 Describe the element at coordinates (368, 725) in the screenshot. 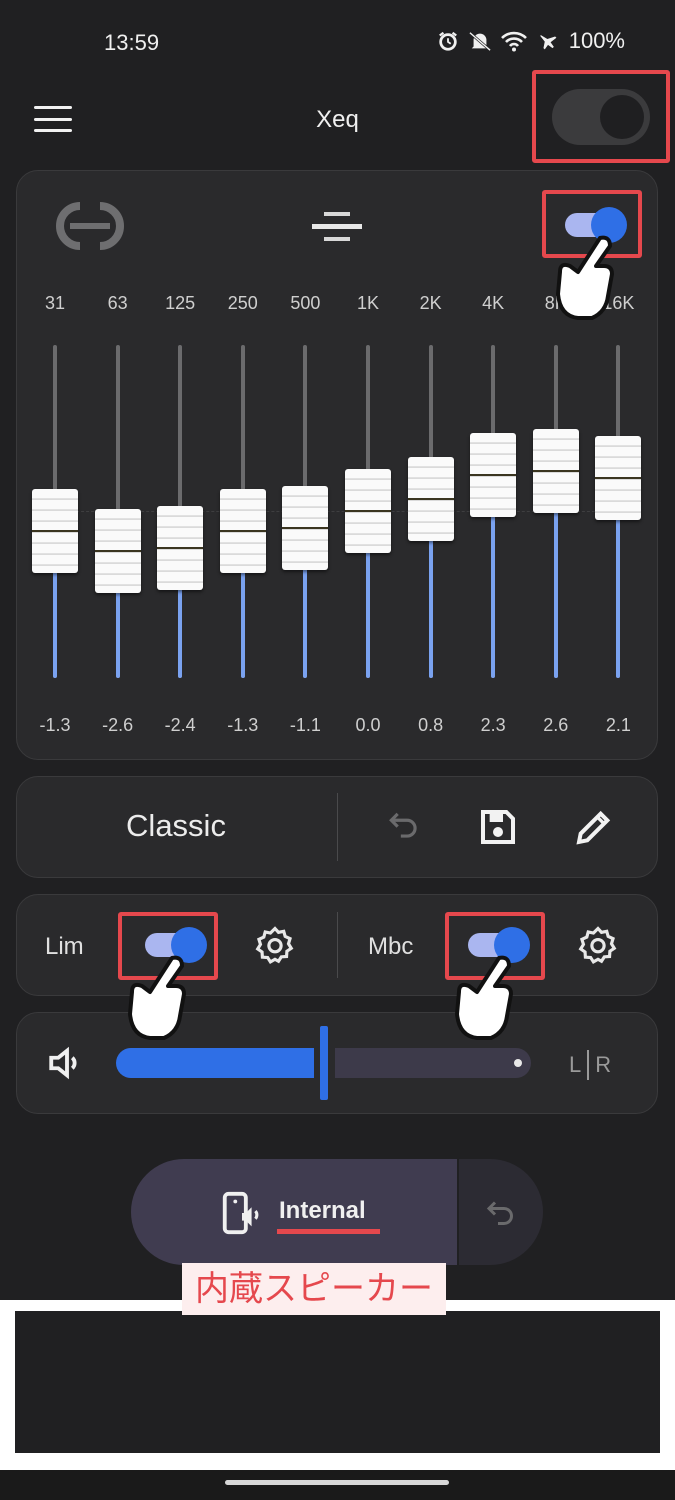

I see `eq-gain-value: 0.0` at that location.